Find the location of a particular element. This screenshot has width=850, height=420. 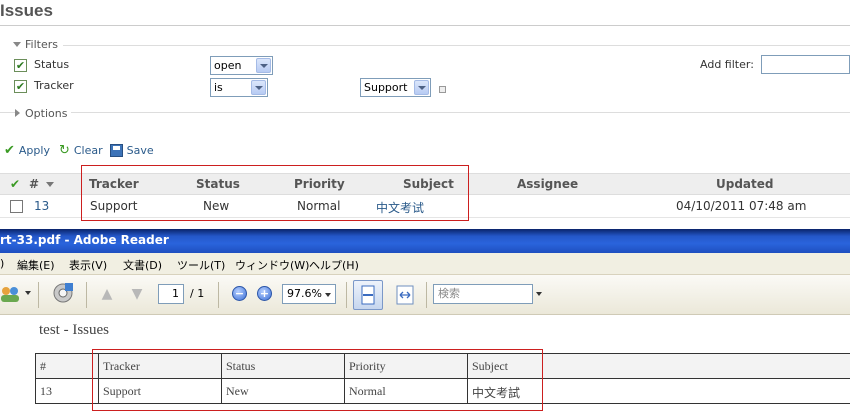

search-dropdown-arrow-icon is located at coordinates (539, 294).